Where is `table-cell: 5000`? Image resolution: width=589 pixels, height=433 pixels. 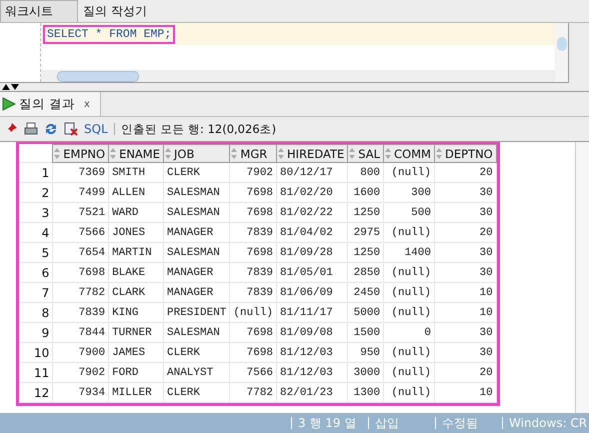
table-cell: 5000 is located at coordinates (366, 312).